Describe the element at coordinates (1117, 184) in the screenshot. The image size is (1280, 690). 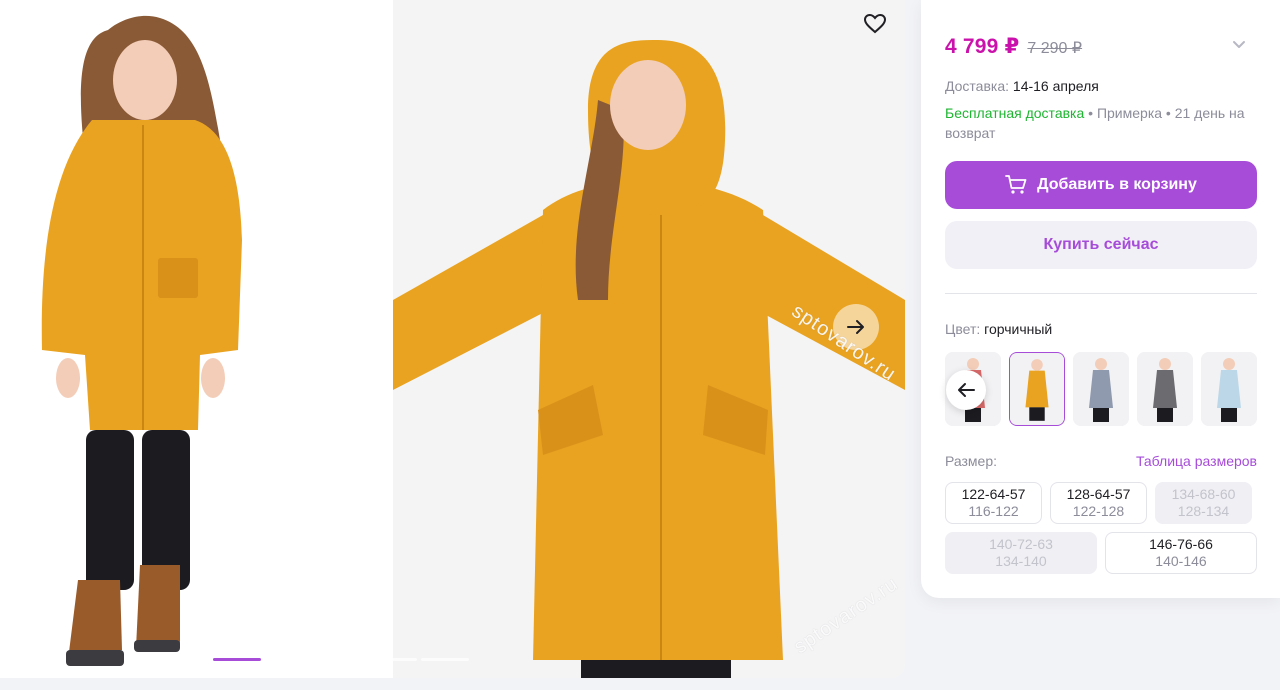
I see `add-to-cart-label: Добавить в корзину` at that location.